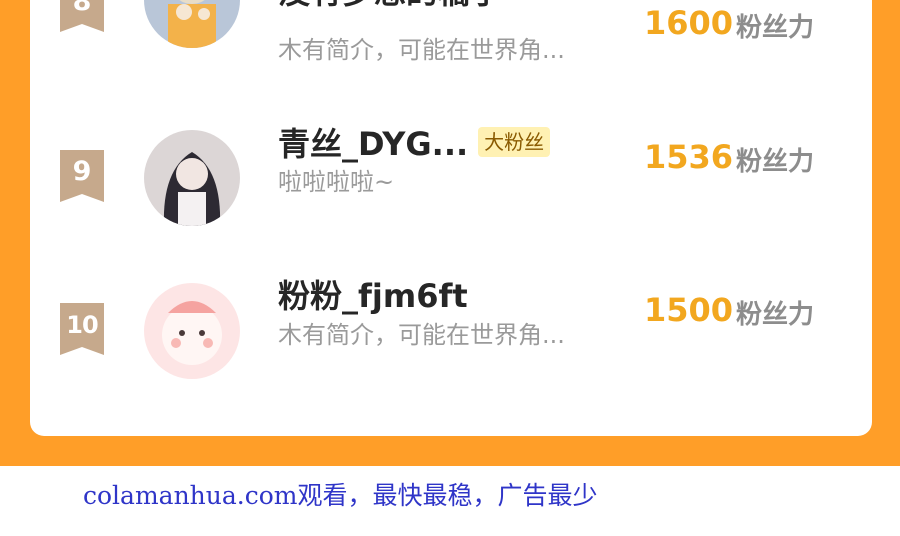  I want to click on rank-badge: 8, so click(82, 16).